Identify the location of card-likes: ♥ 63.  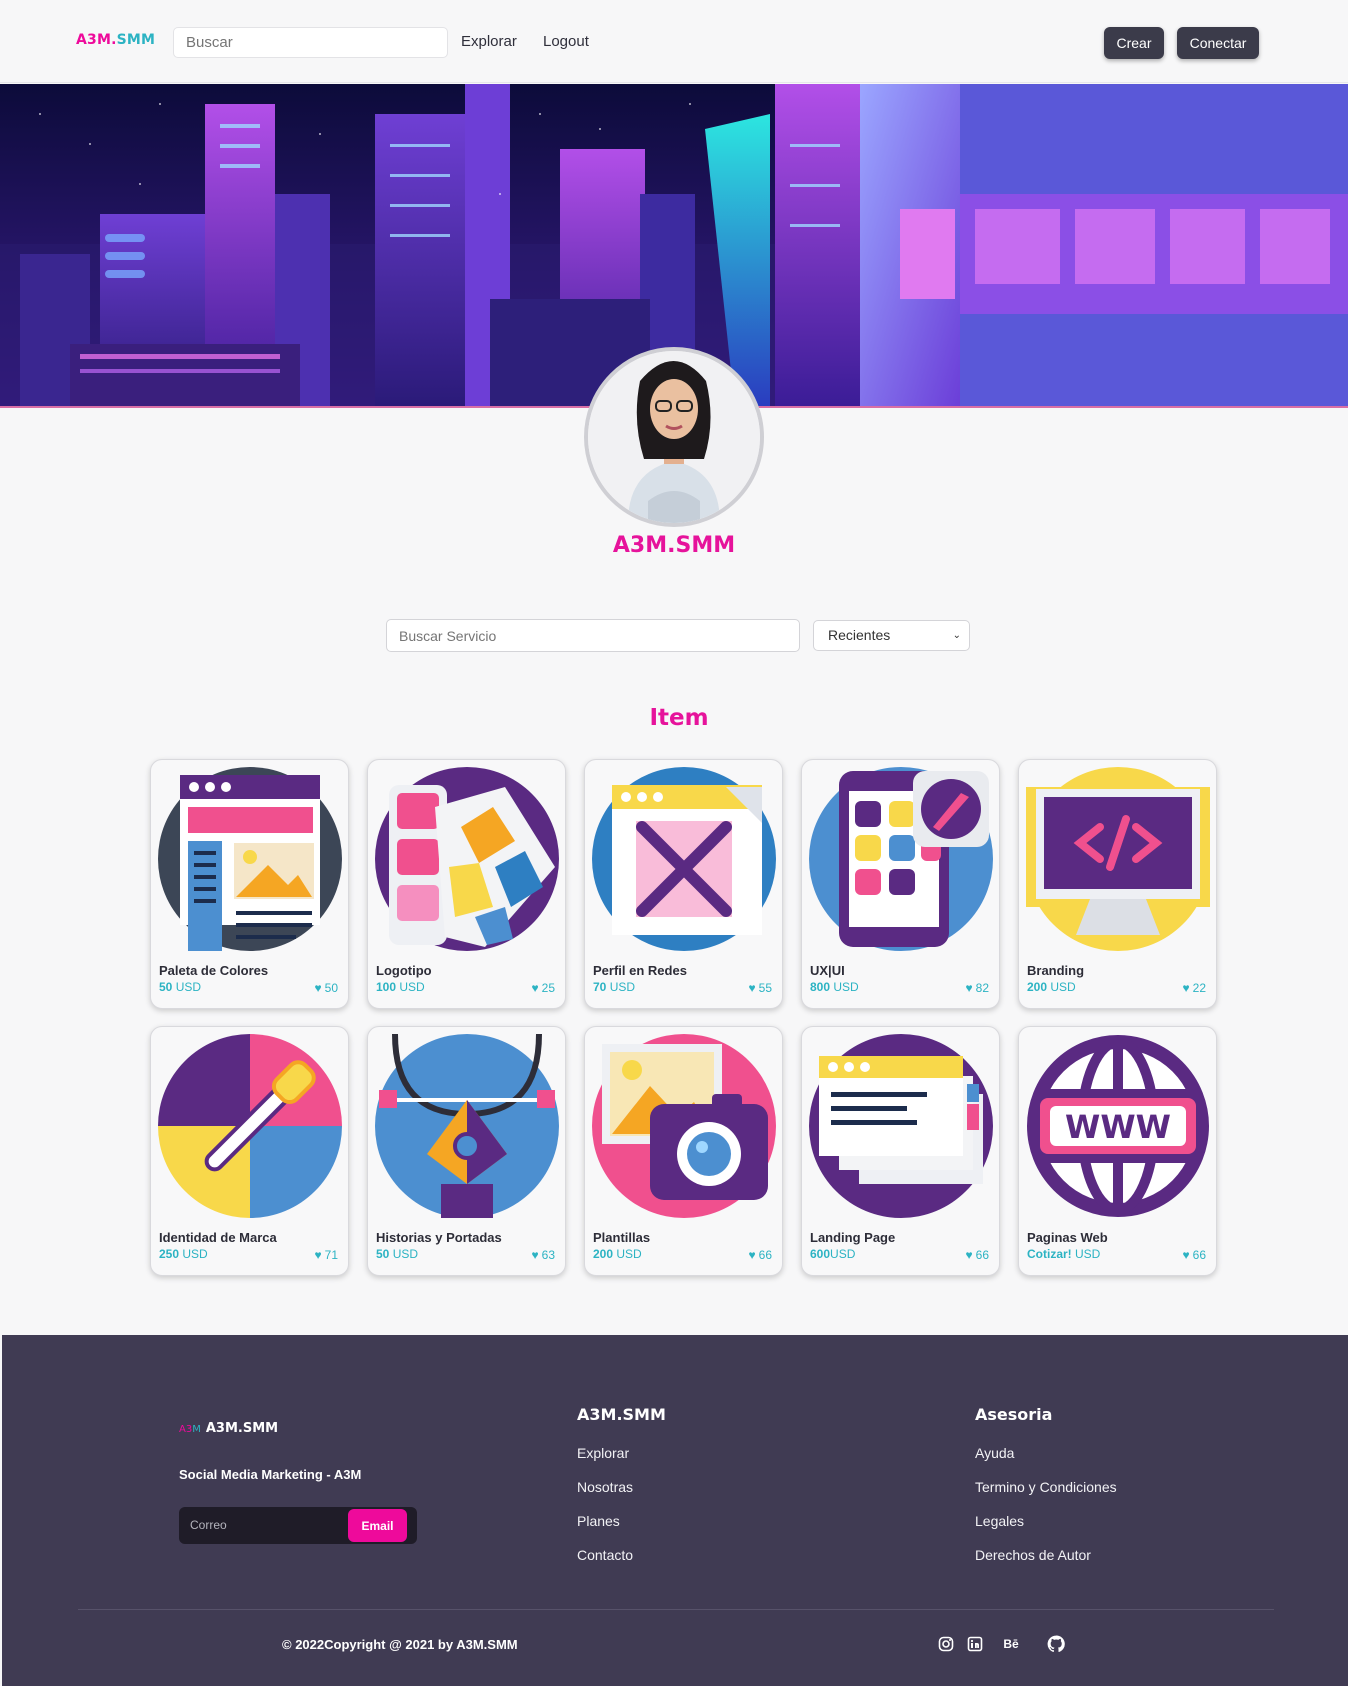
(543, 1255).